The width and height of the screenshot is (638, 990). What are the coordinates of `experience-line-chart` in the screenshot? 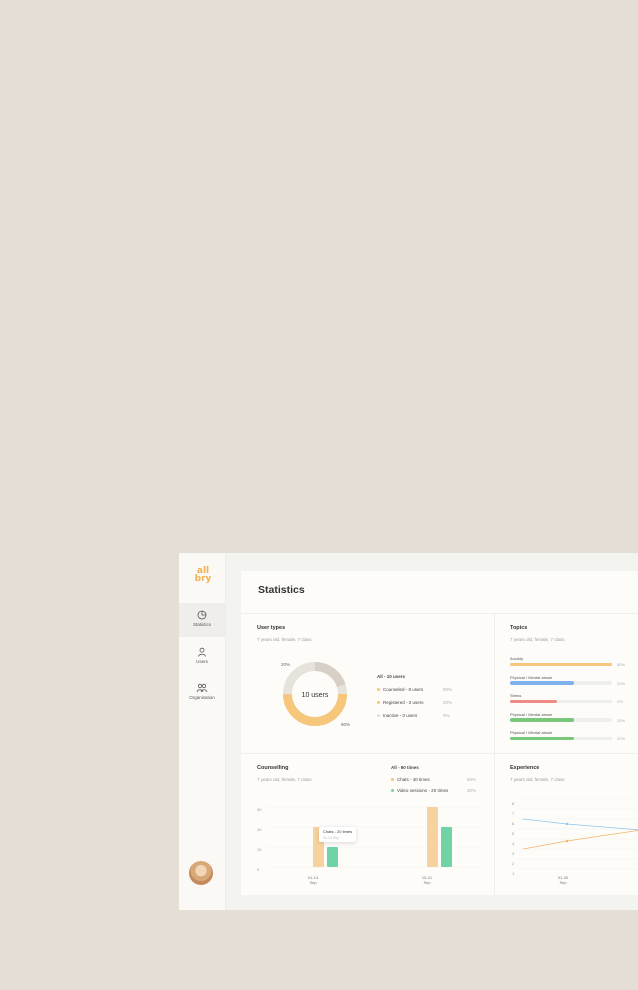 It's located at (578, 834).